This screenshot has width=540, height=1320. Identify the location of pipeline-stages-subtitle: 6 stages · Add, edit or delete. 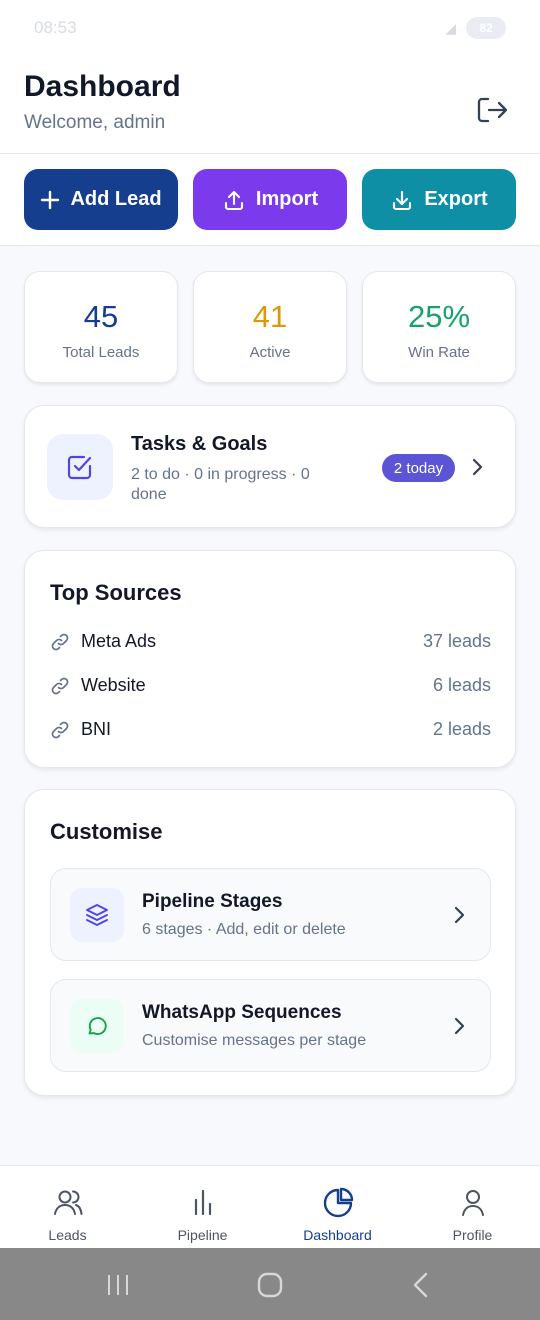
(244, 929).